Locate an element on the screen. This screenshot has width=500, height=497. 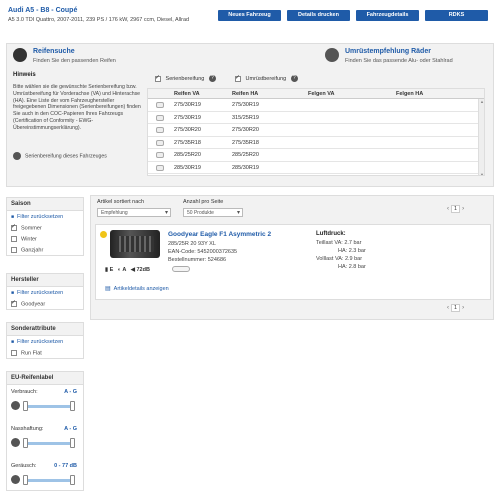
season-filter-title: Saison is located at coordinates (45, 204).